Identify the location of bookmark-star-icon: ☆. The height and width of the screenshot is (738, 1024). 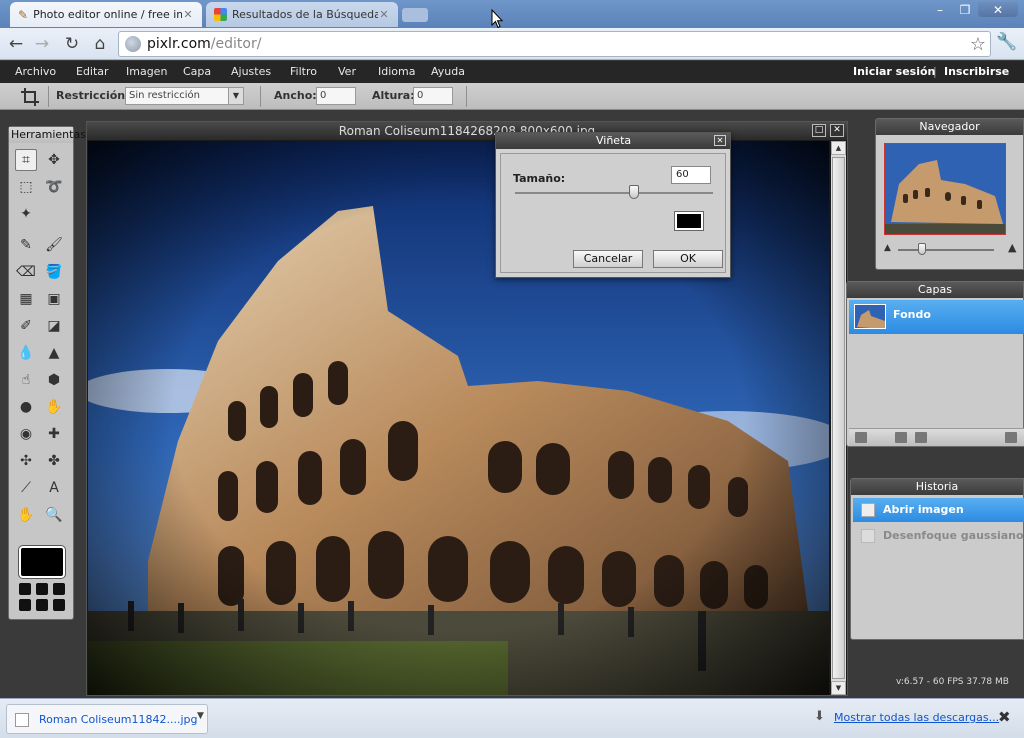
(978, 44).